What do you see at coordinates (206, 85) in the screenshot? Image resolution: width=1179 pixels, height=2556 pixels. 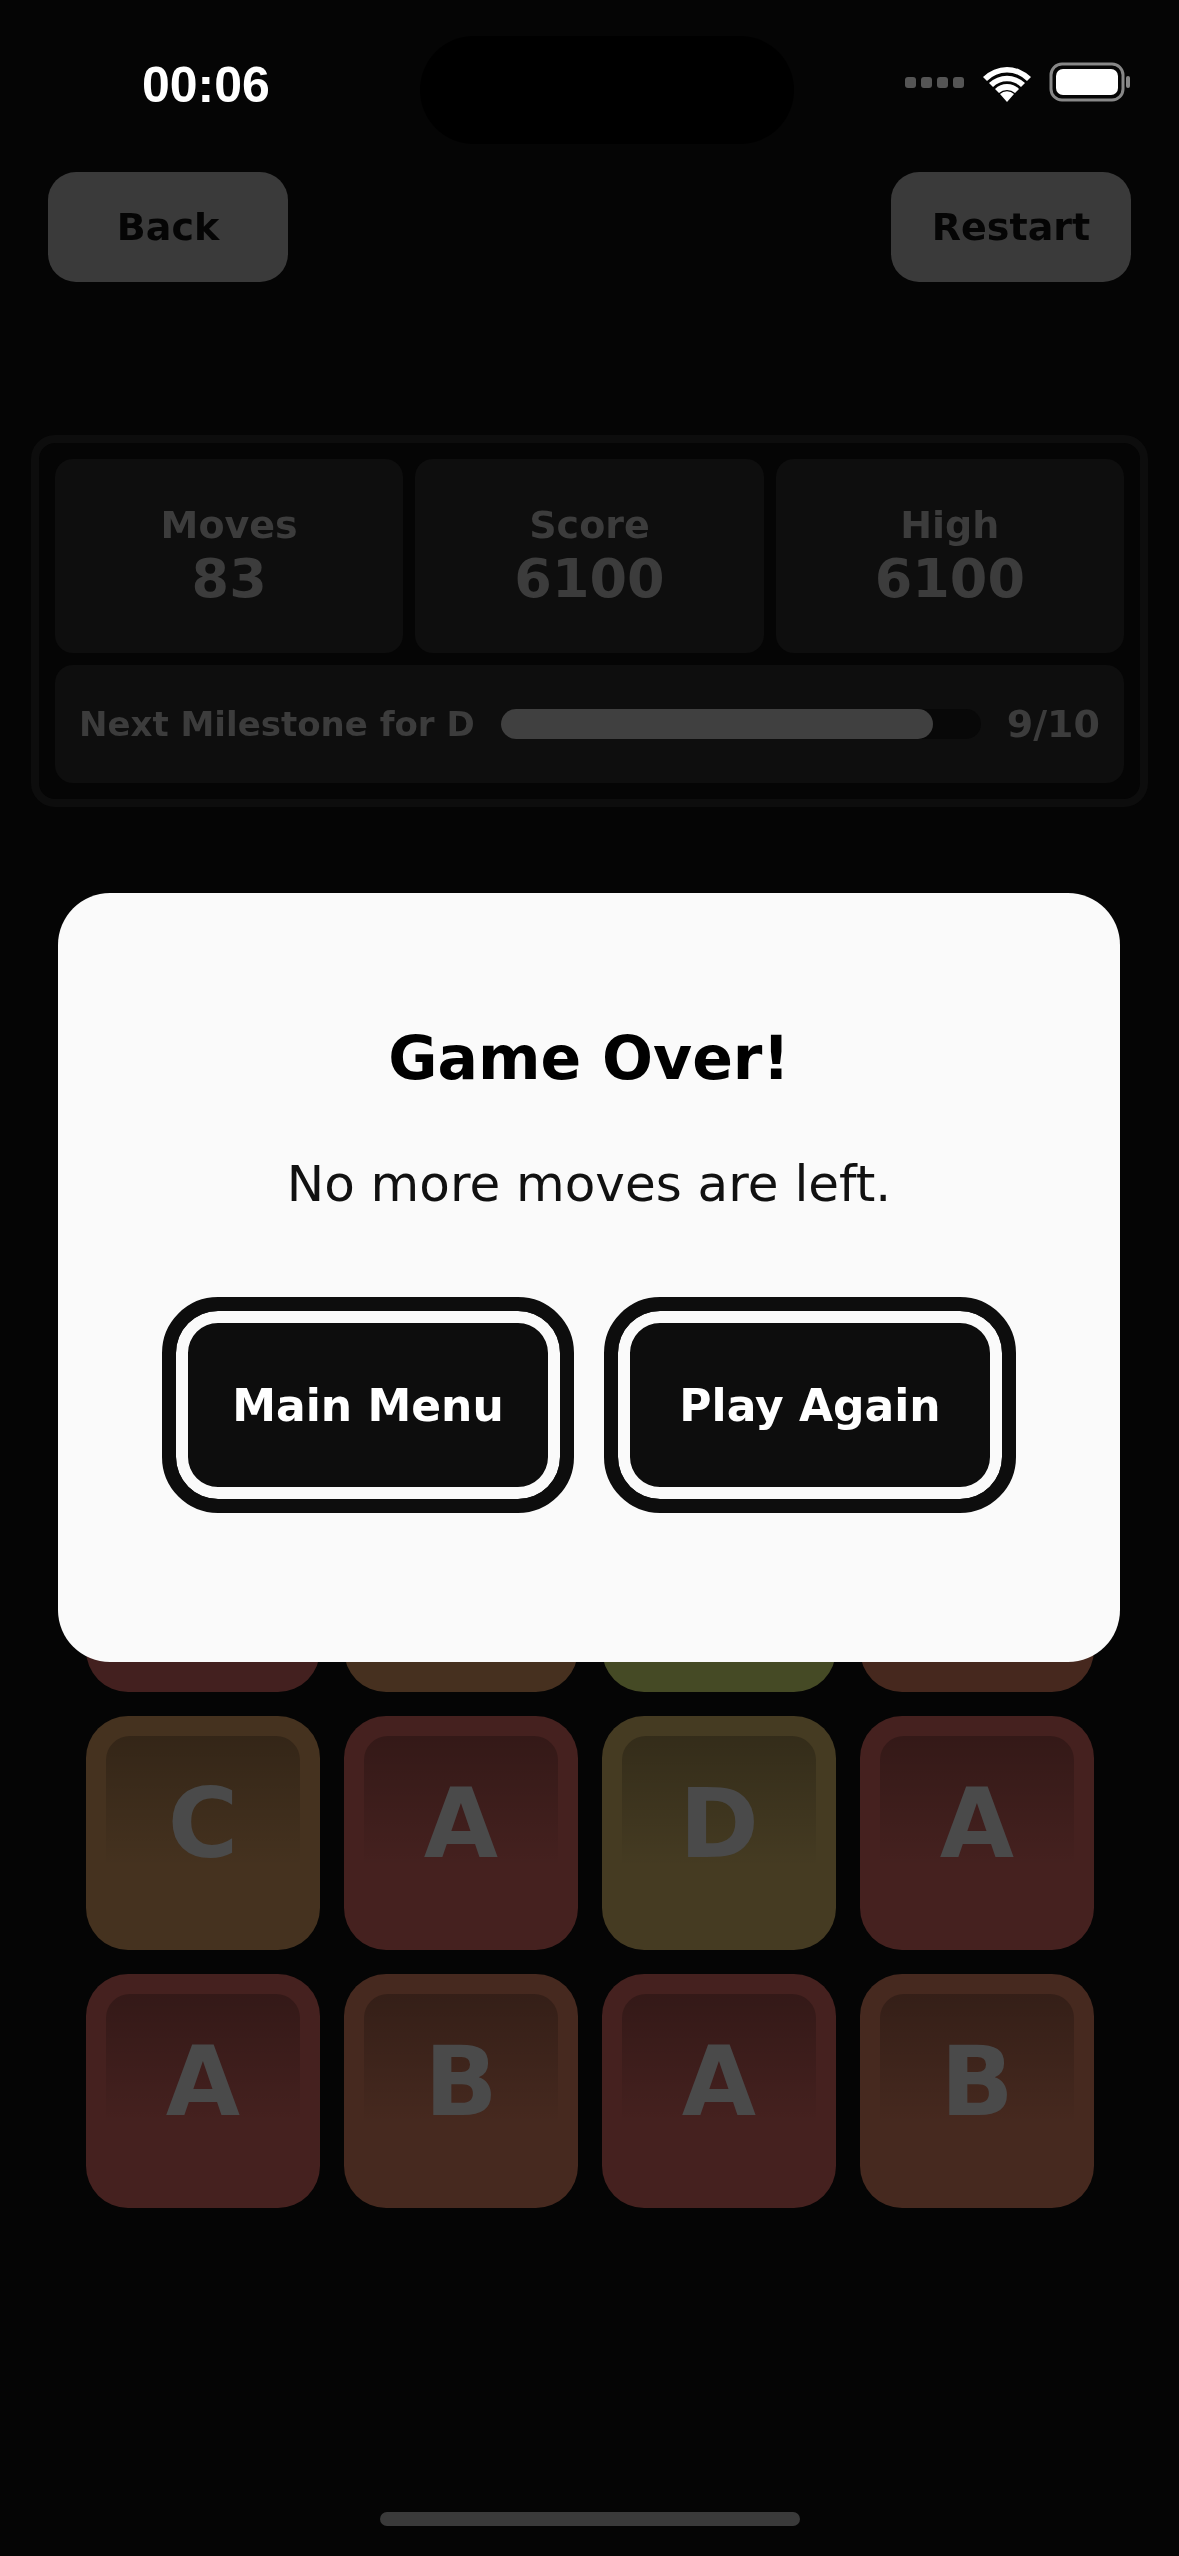 I see `status-time: 00:06` at bounding box center [206, 85].